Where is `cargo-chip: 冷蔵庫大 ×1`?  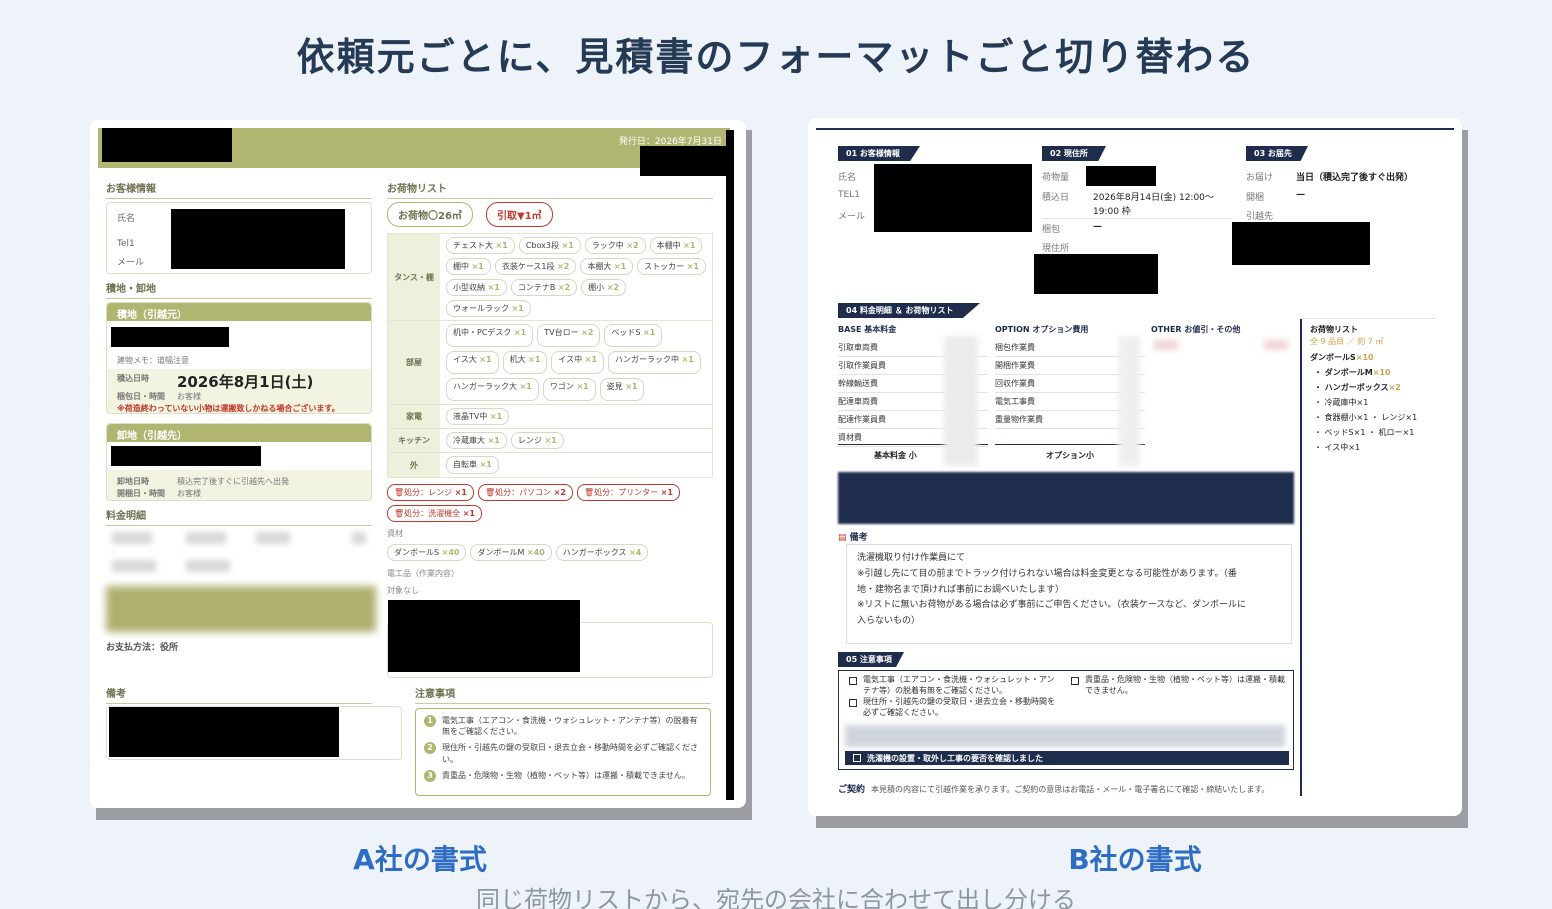 cargo-chip: 冷蔵庫大 ×1 is located at coordinates (476, 440).